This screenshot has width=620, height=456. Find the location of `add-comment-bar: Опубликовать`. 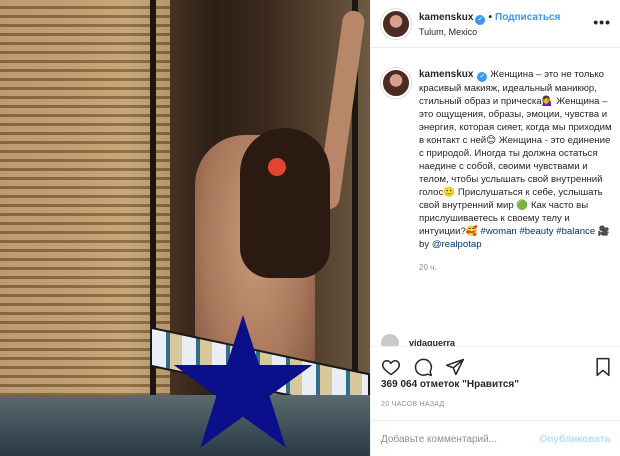

add-comment-bar: Опубликовать is located at coordinates (495, 438).